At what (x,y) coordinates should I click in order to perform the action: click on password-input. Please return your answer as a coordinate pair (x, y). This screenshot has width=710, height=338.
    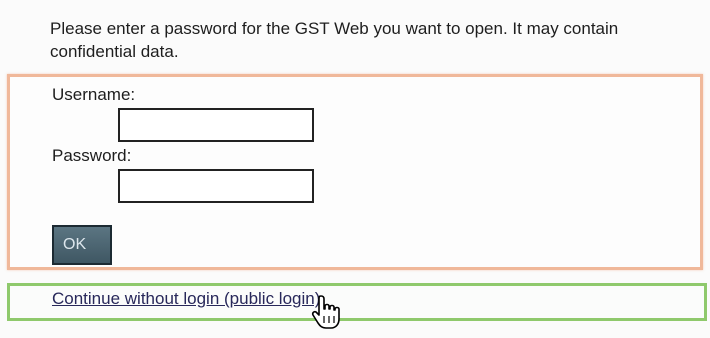
    Looking at the image, I should click on (216, 186).